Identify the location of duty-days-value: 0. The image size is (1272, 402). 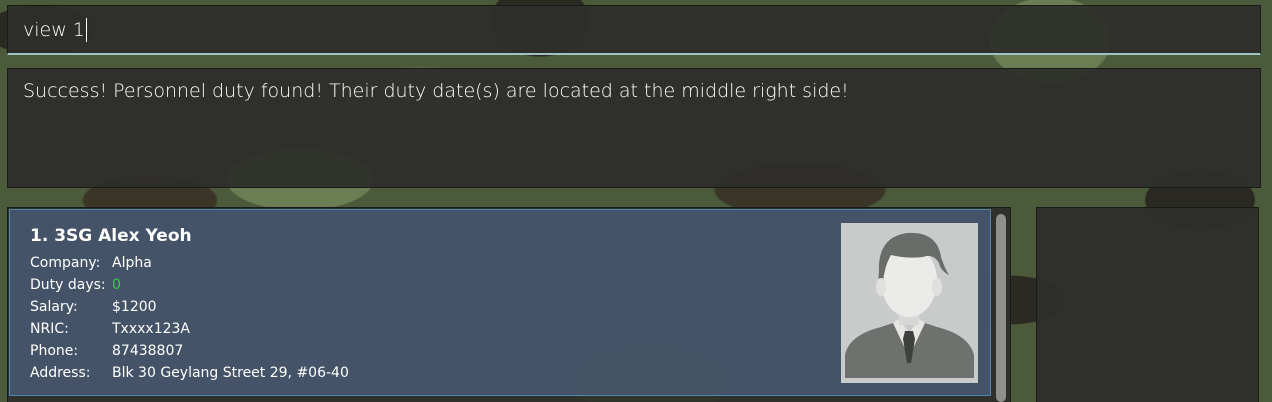
(116, 285).